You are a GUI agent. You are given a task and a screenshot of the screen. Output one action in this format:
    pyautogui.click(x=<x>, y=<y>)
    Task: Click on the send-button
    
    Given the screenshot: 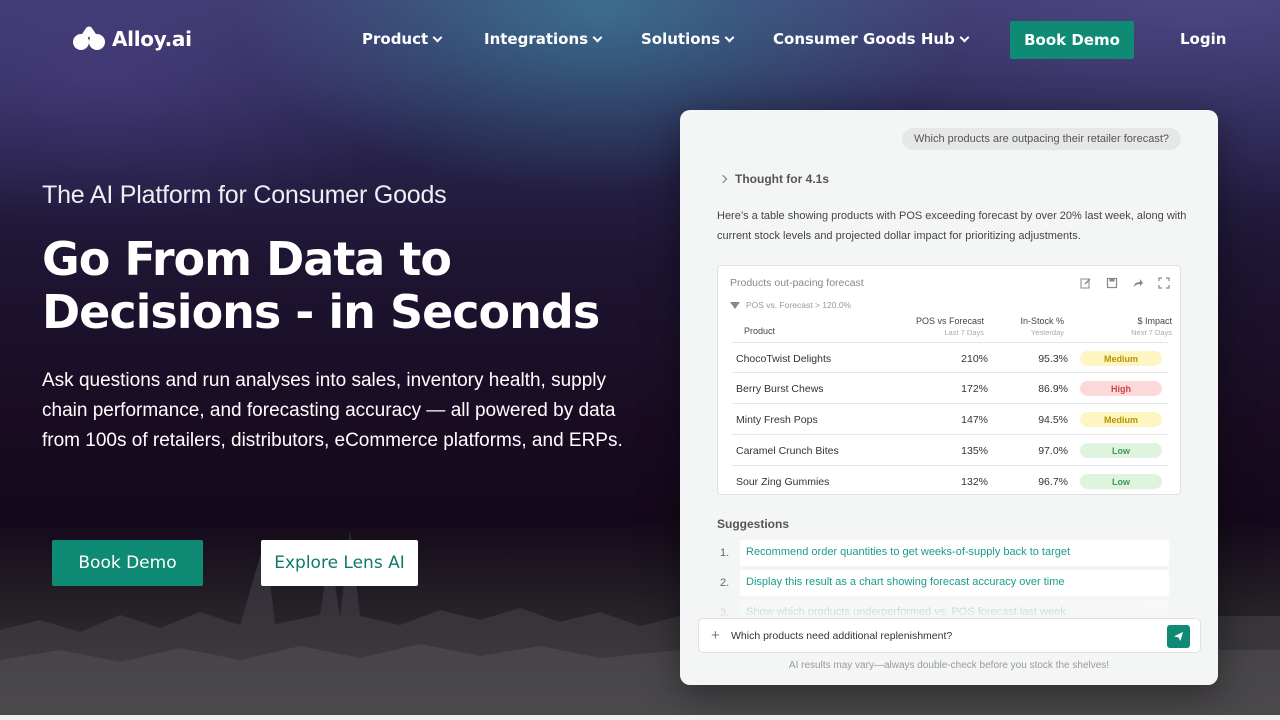 What is the action you would take?
    pyautogui.click(x=1178, y=636)
    